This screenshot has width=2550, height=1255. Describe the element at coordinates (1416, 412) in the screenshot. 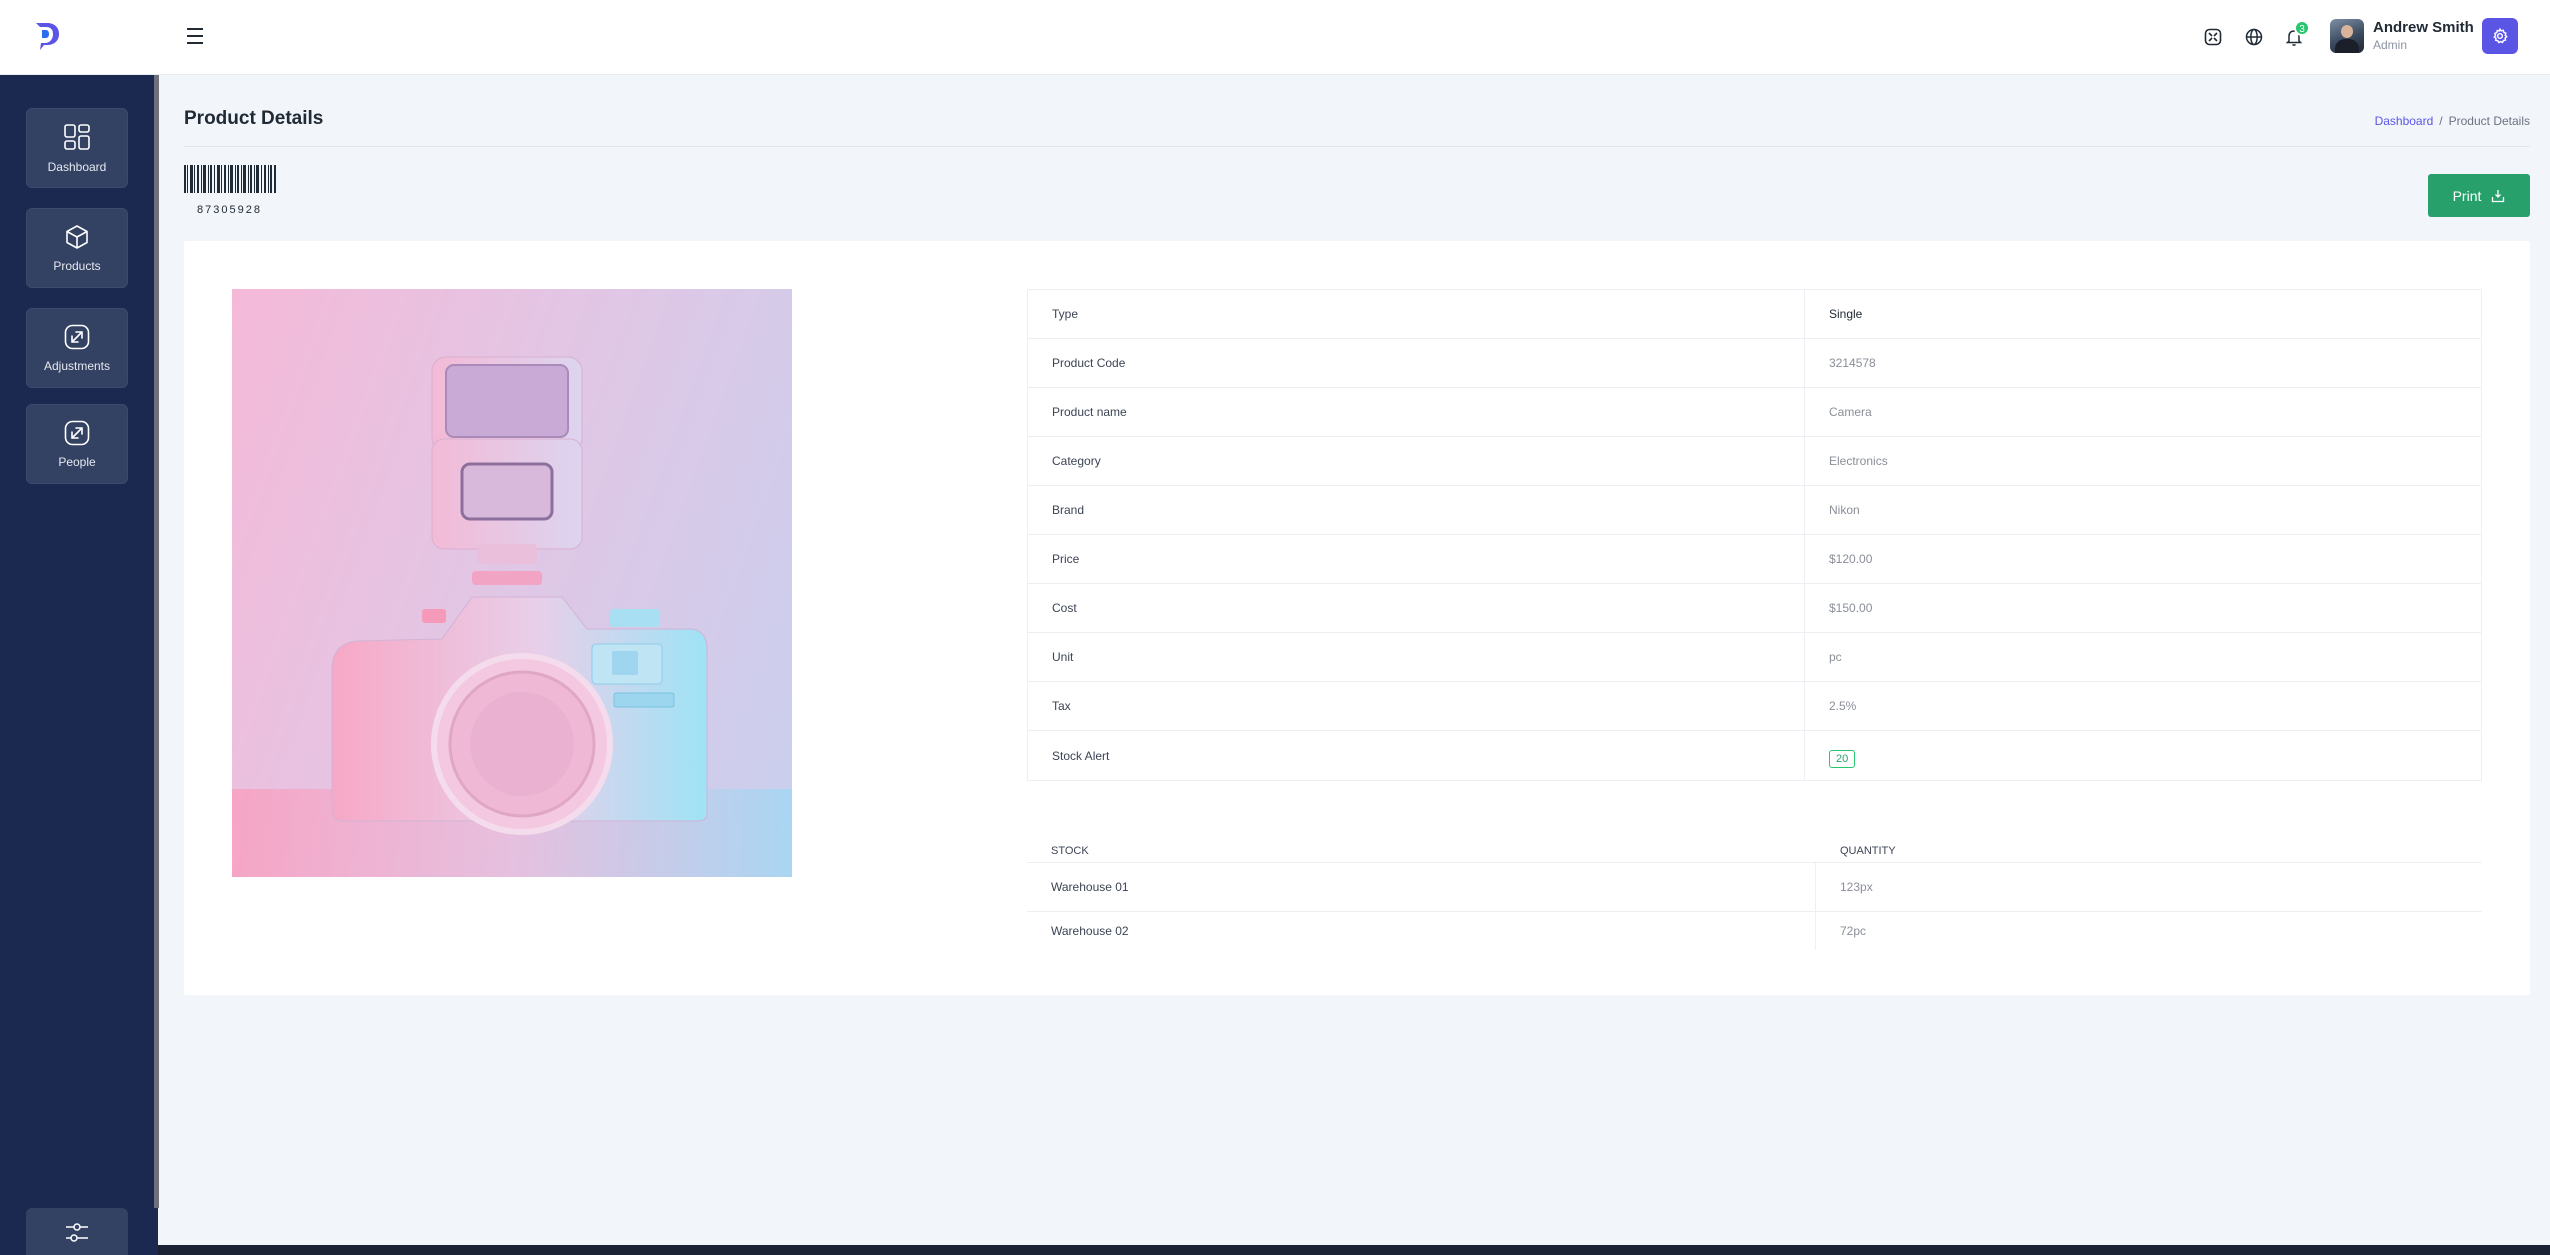

I see `detail-label: Product name` at that location.